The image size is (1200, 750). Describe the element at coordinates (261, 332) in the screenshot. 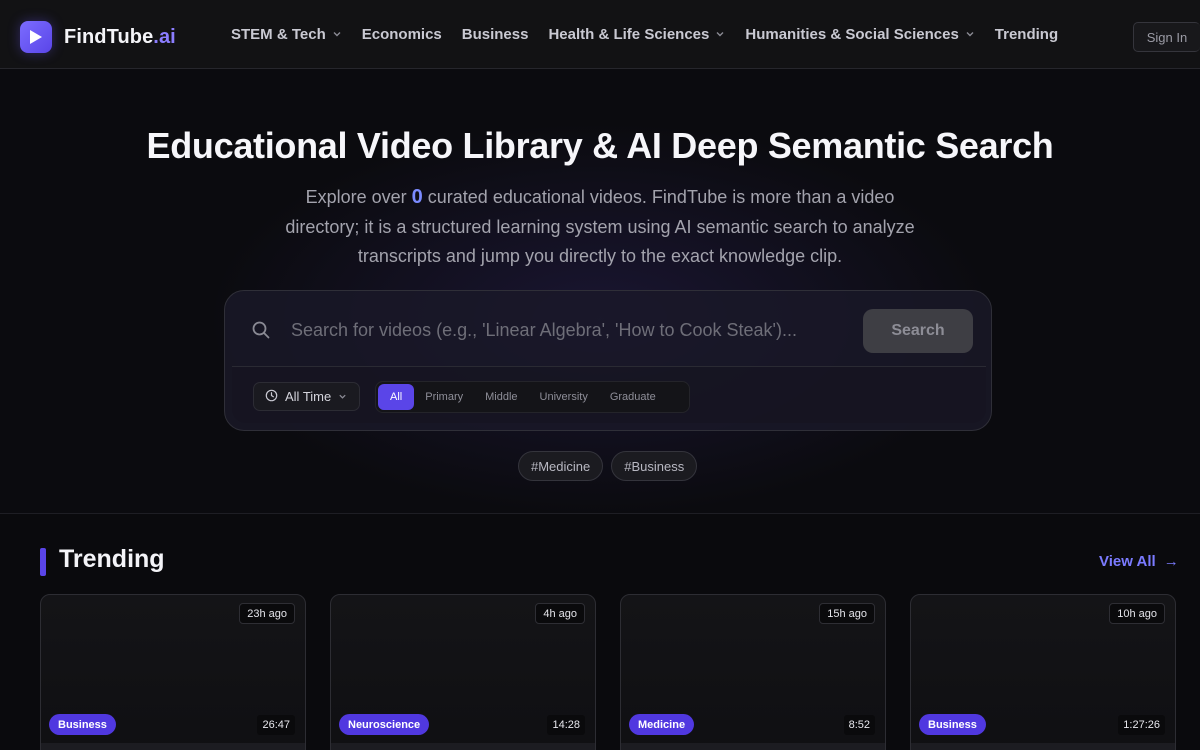

I see `search-icon` at that location.